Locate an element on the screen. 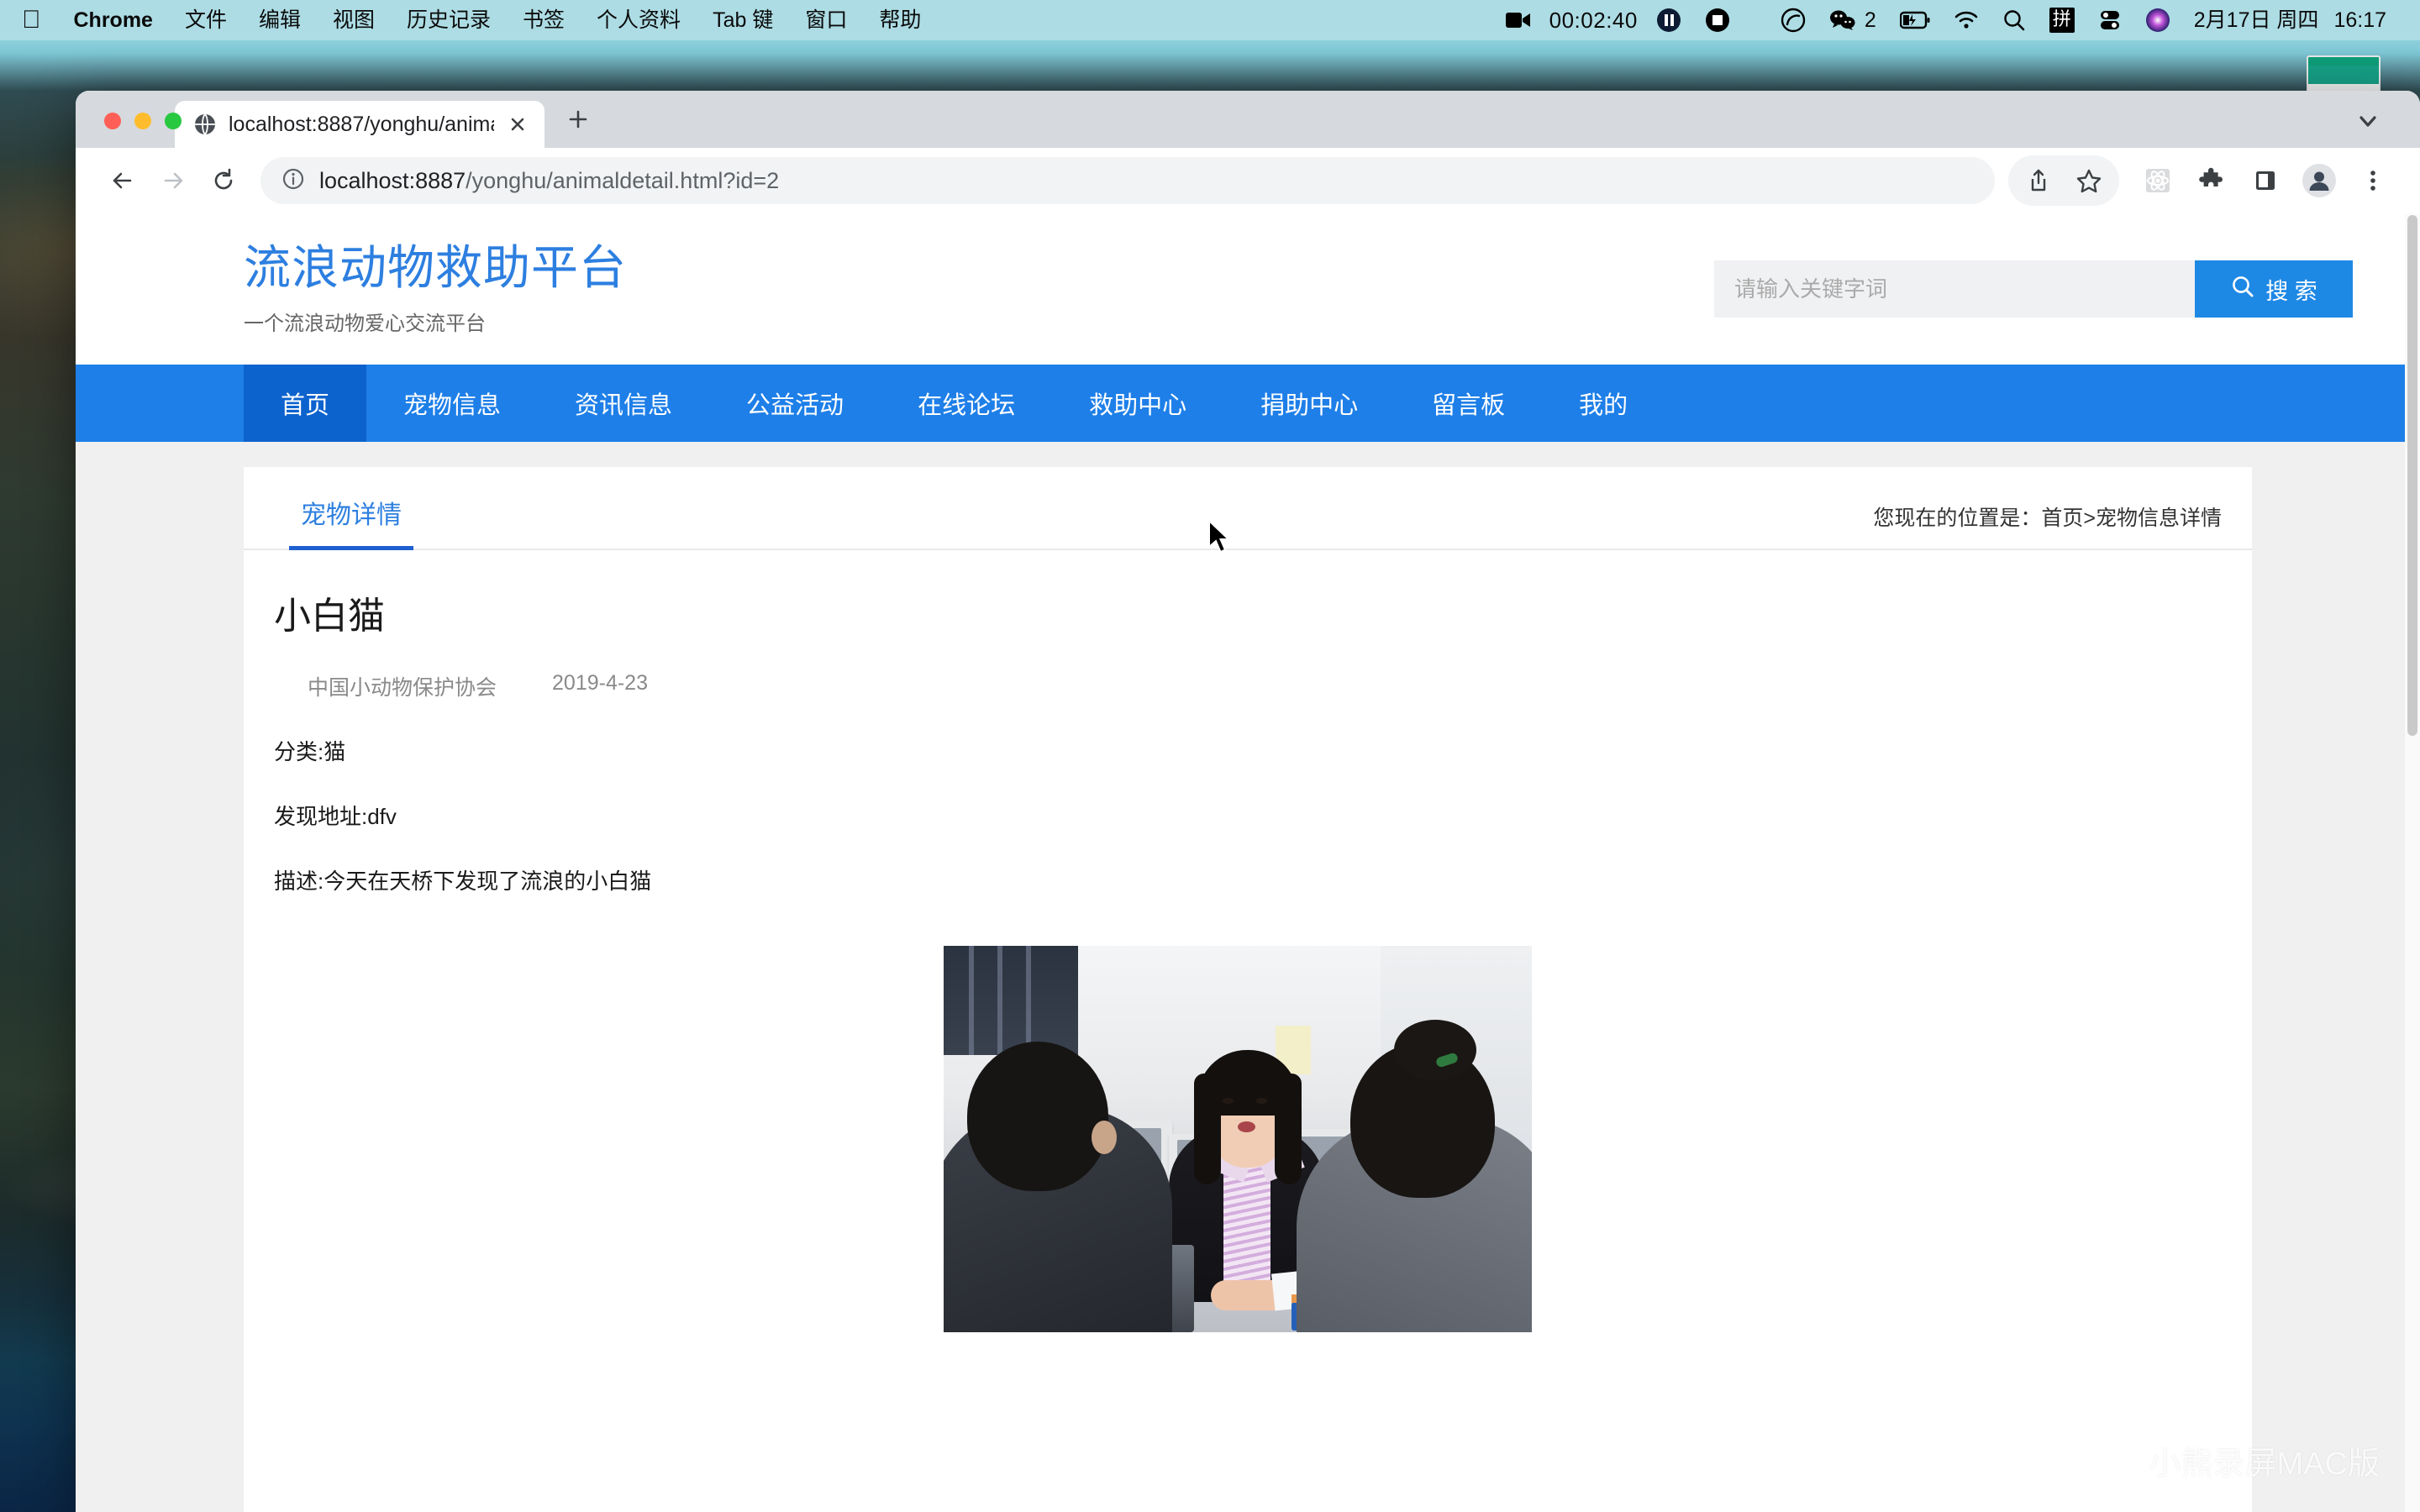  menu-item-help: 帮助 is located at coordinates (900, 20).